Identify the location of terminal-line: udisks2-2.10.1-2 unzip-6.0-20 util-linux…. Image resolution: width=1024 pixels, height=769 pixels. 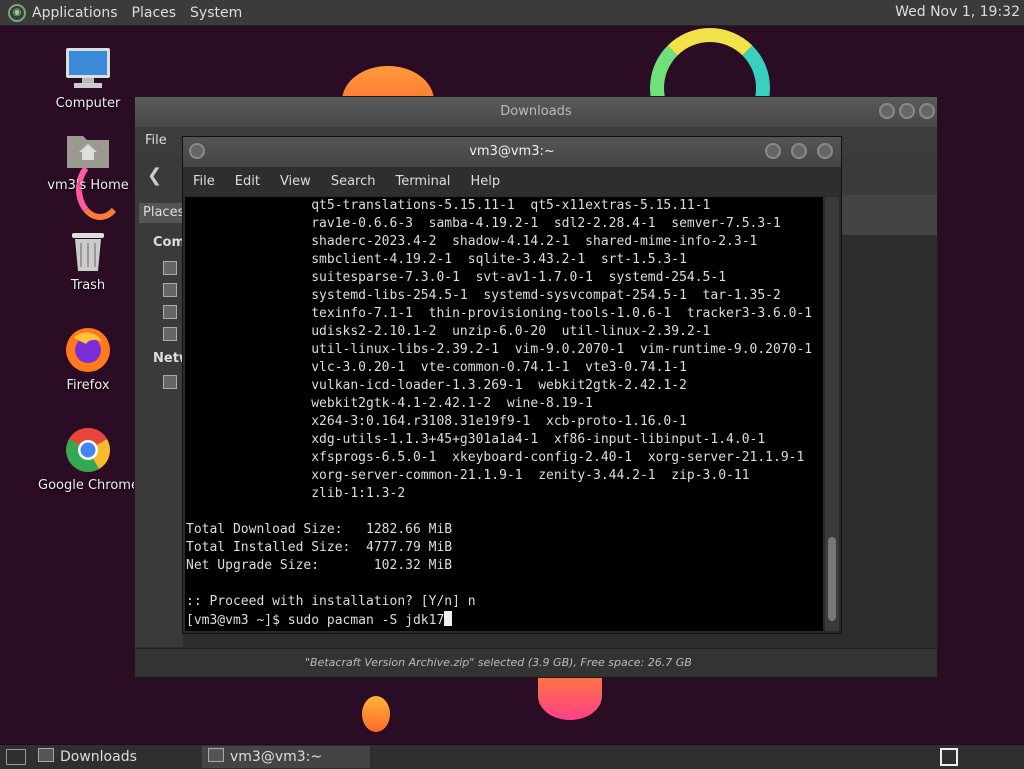
(448, 331).